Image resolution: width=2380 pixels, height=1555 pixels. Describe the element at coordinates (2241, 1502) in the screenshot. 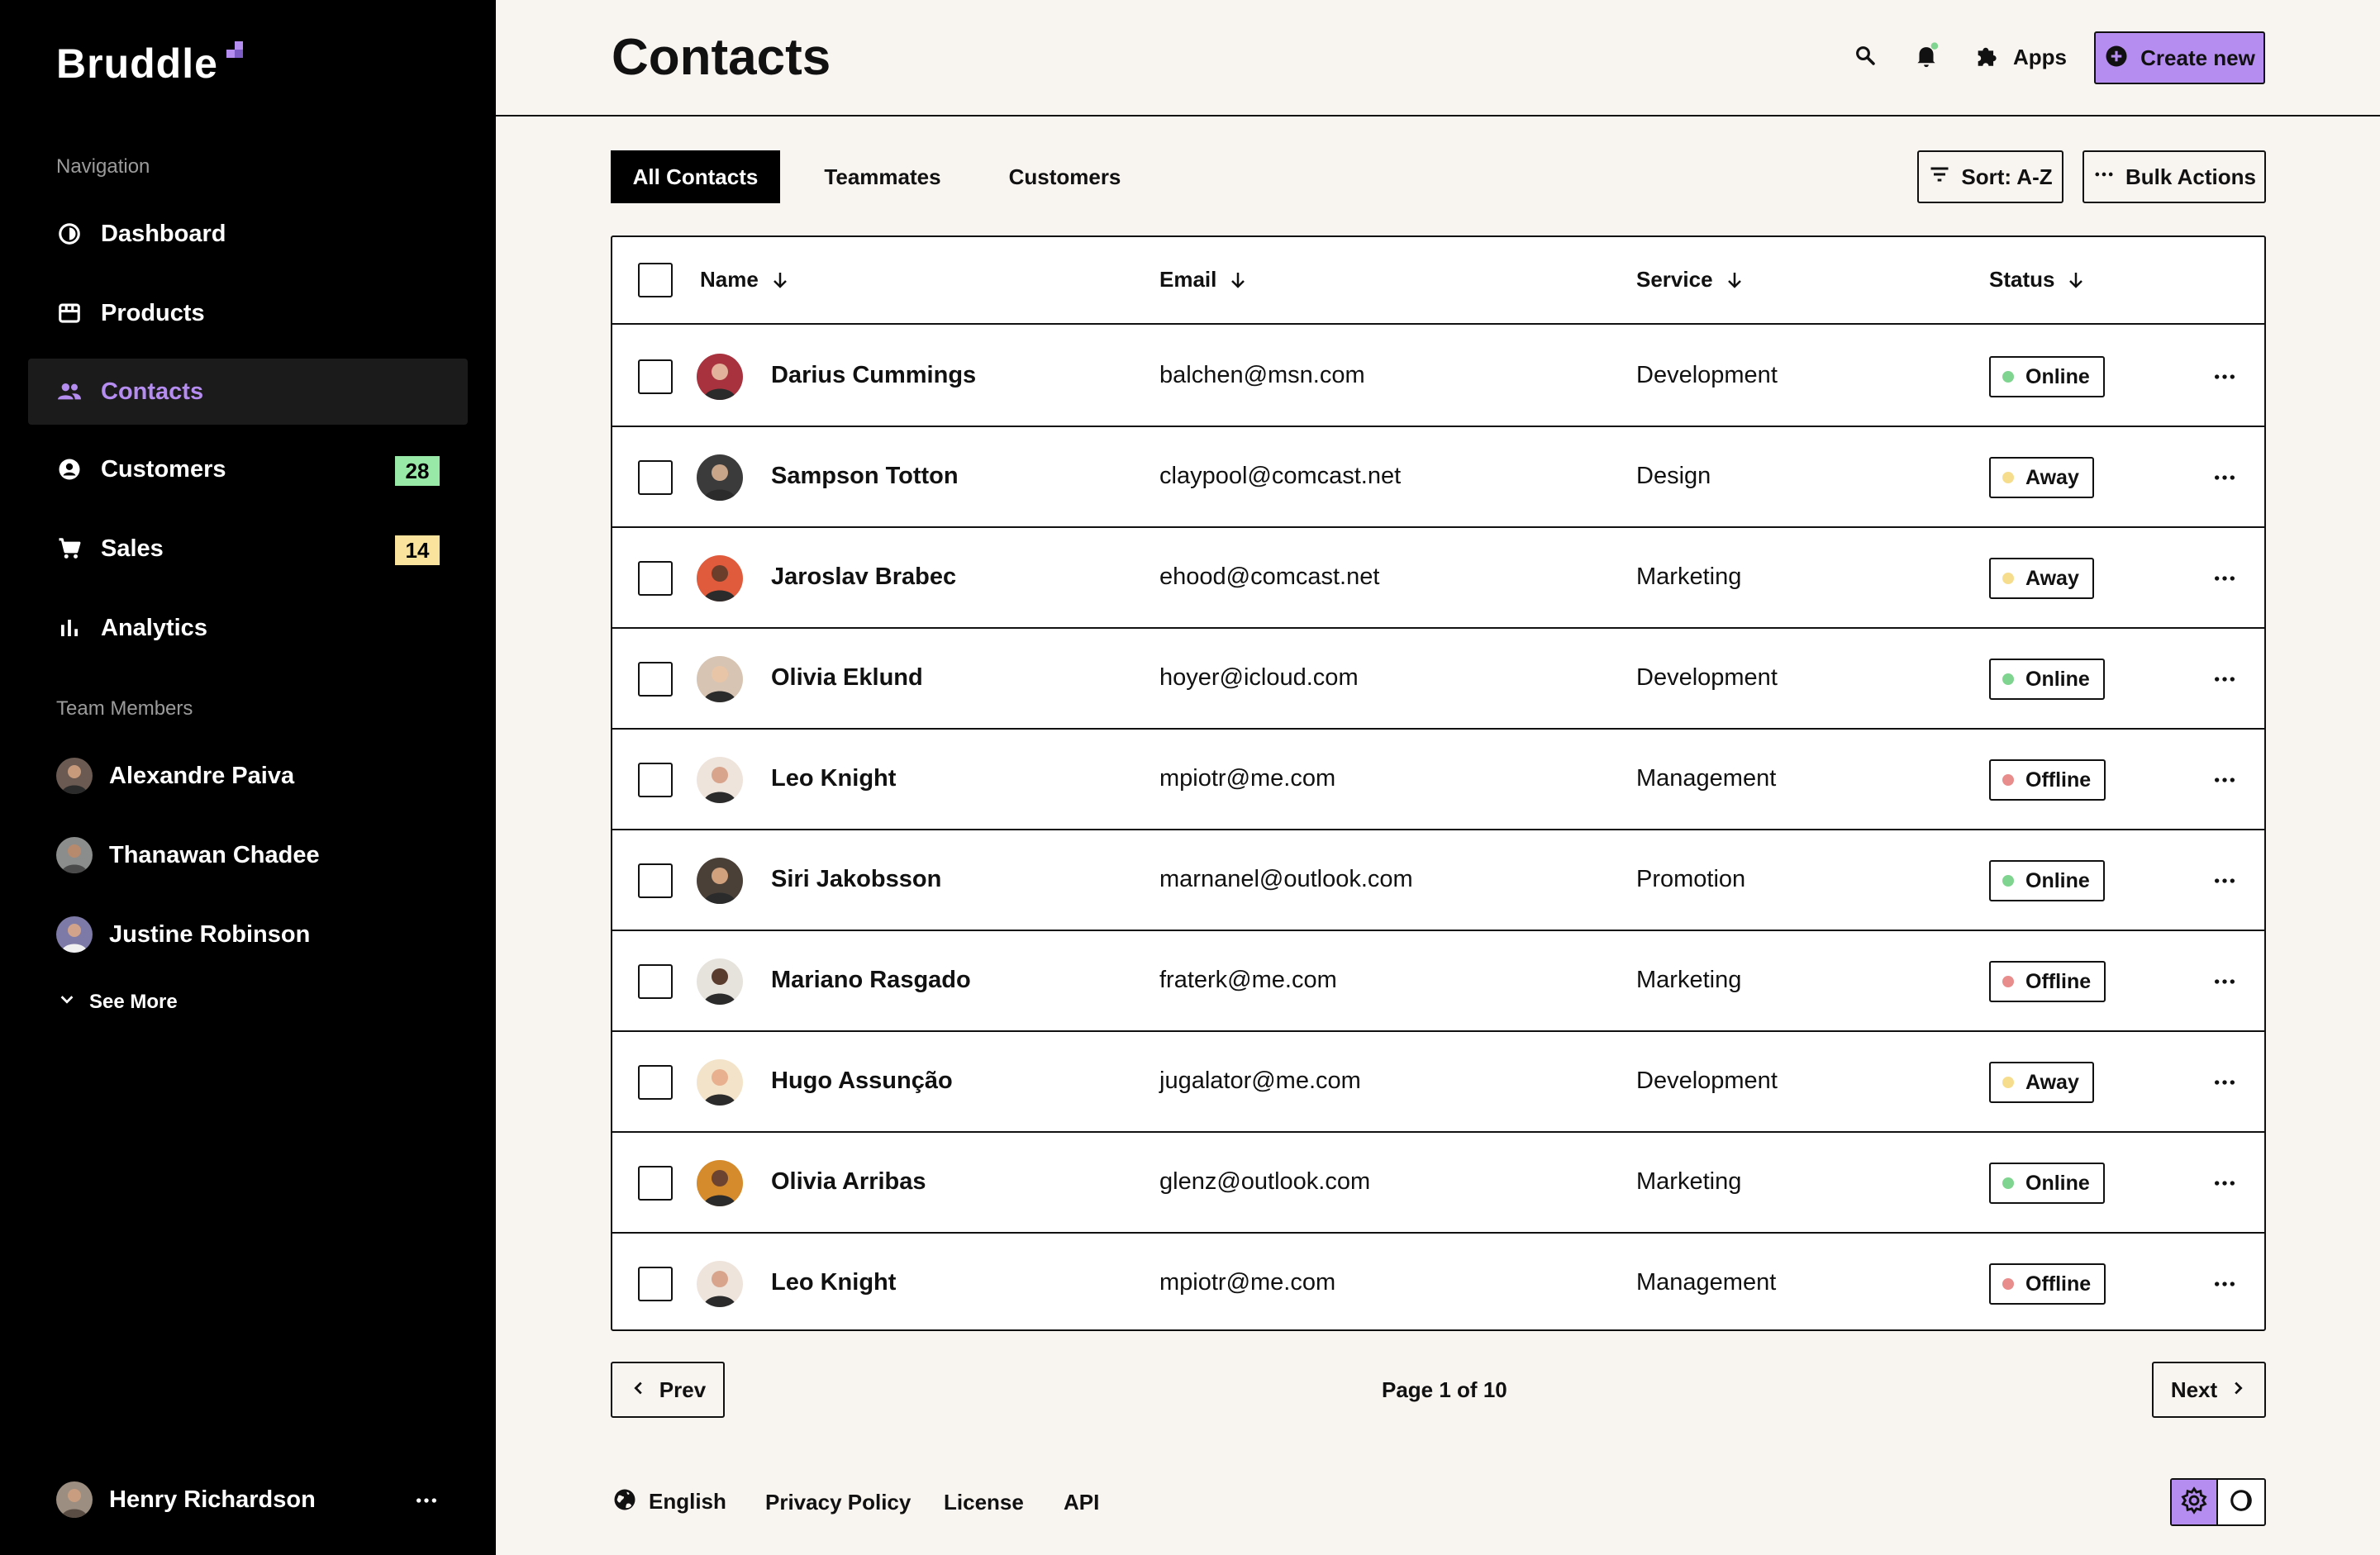

I see `dark-mode-button` at that location.